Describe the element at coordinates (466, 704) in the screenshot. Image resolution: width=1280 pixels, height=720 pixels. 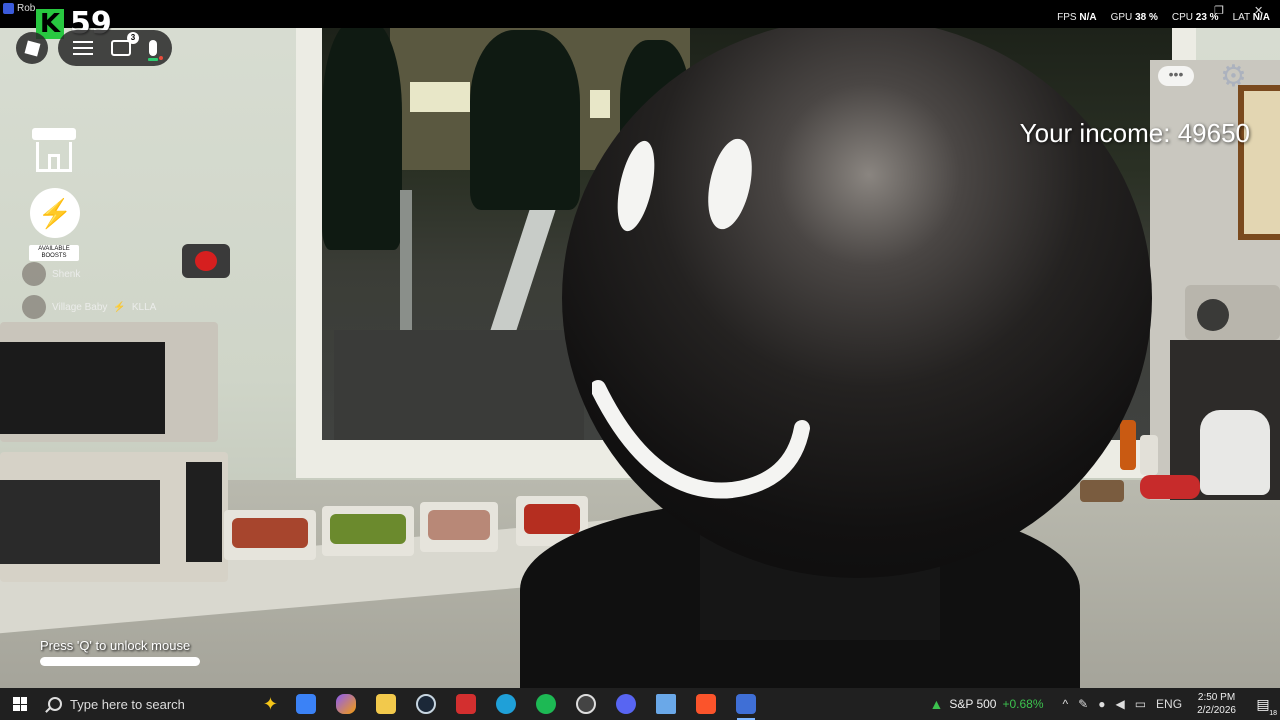
I see `wps-office-icon` at that location.